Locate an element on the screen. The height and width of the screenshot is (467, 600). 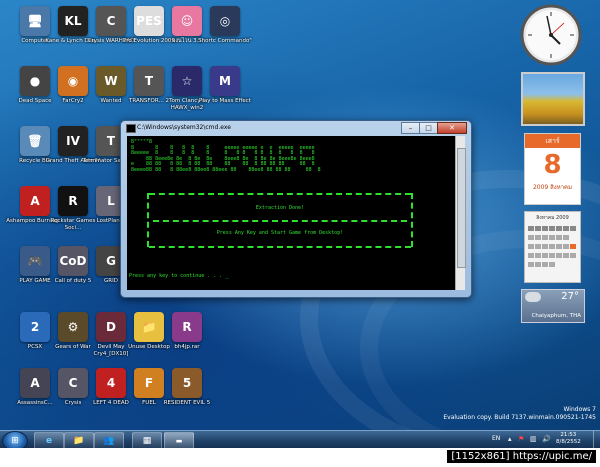
messenger-icon: 👥 is located at coordinates (109, 441).